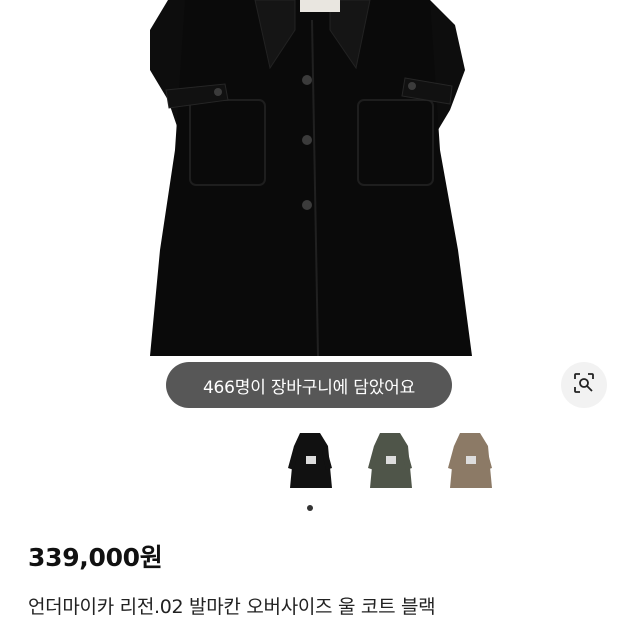  What do you see at coordinates (232, 607) in the screenshot?
I see `product-title: 언더마이카 리전.02 발마칸 오버사이즈 울 코트 블랙` at bounding box center [232, 607].